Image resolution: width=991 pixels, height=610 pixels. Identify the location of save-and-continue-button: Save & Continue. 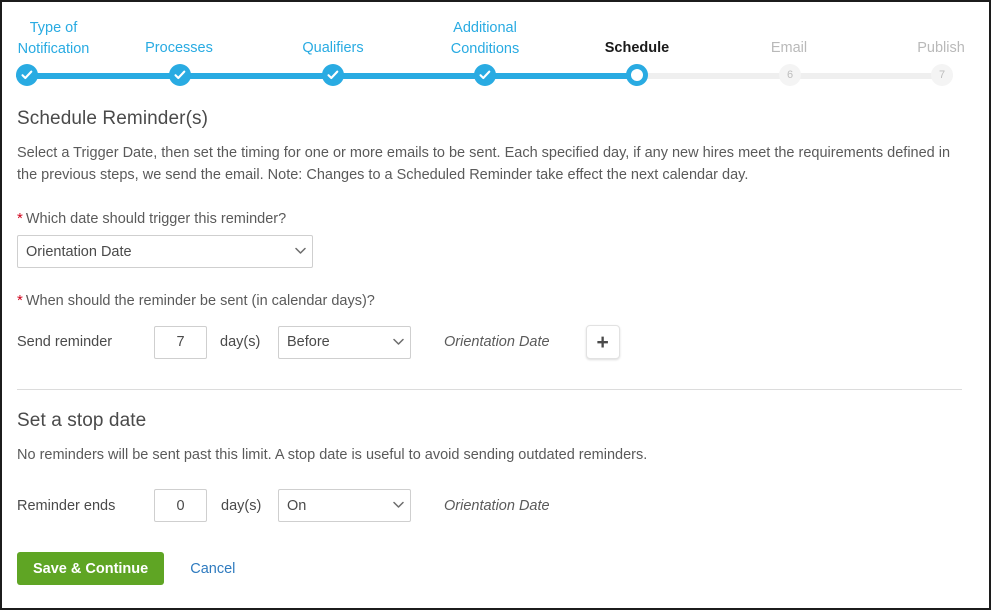
(91, 568).